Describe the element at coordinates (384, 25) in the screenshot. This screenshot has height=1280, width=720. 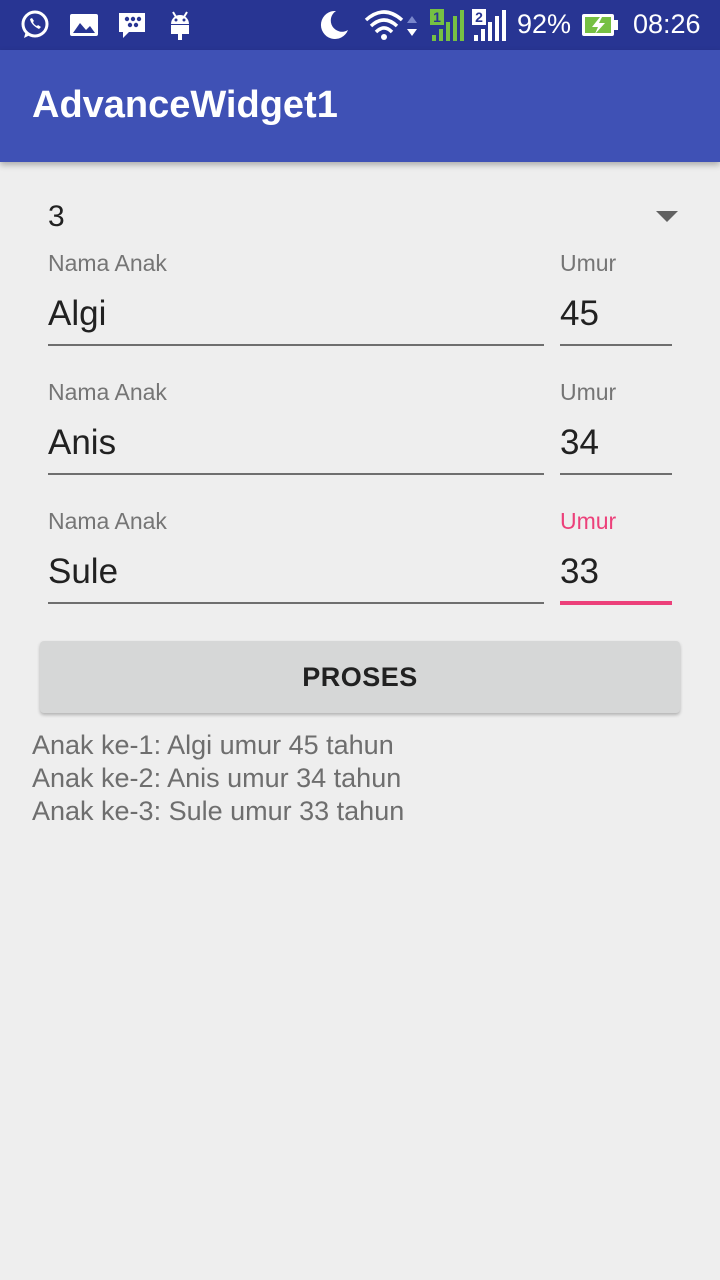
I see `wifi-icon` at that location.